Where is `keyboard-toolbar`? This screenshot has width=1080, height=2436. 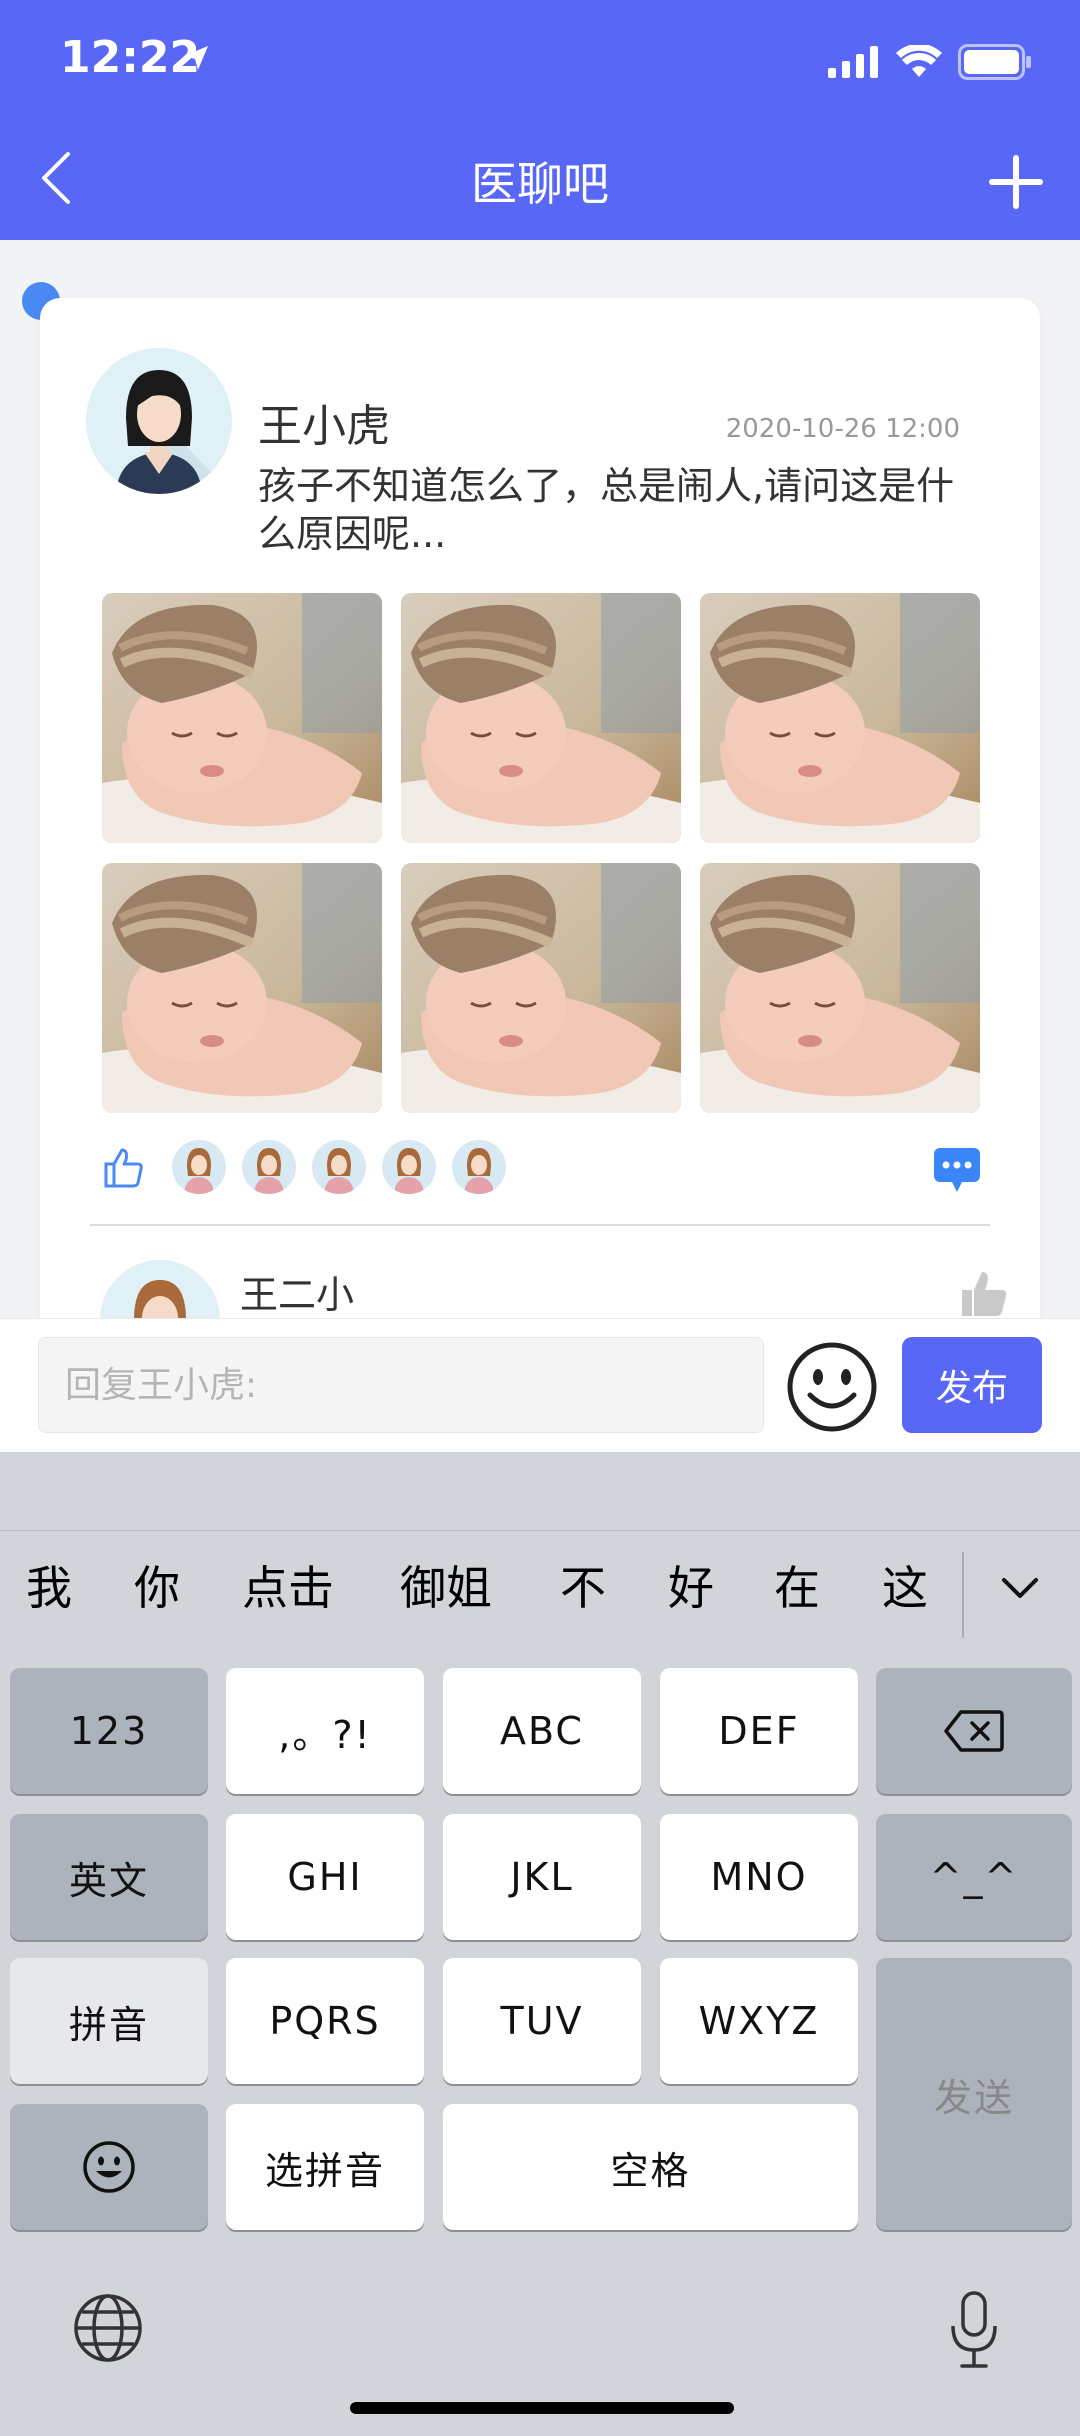 keyboard-toolbar is located at coordinates (540, 1491).